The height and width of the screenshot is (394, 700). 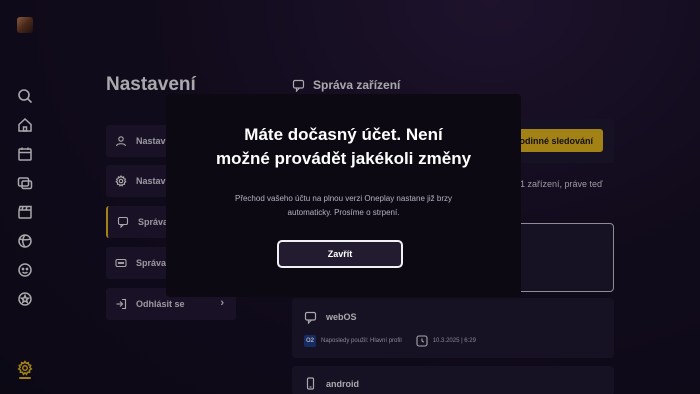 I want to click on dialog-title-line-1: Máte dočasný účet. Není, so click(x=343, y=134).